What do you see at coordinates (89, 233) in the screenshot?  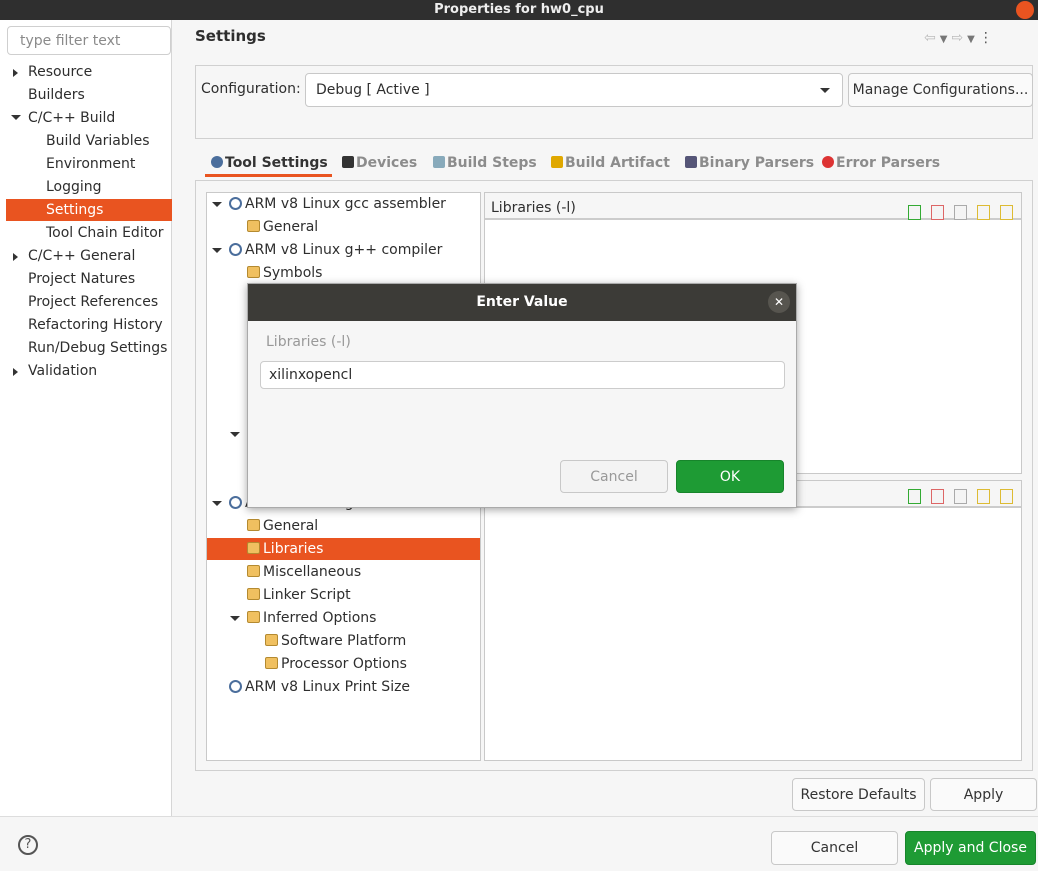 I see `sidebar-item: Tool Chain Editor` at bounding box center [89, 233].